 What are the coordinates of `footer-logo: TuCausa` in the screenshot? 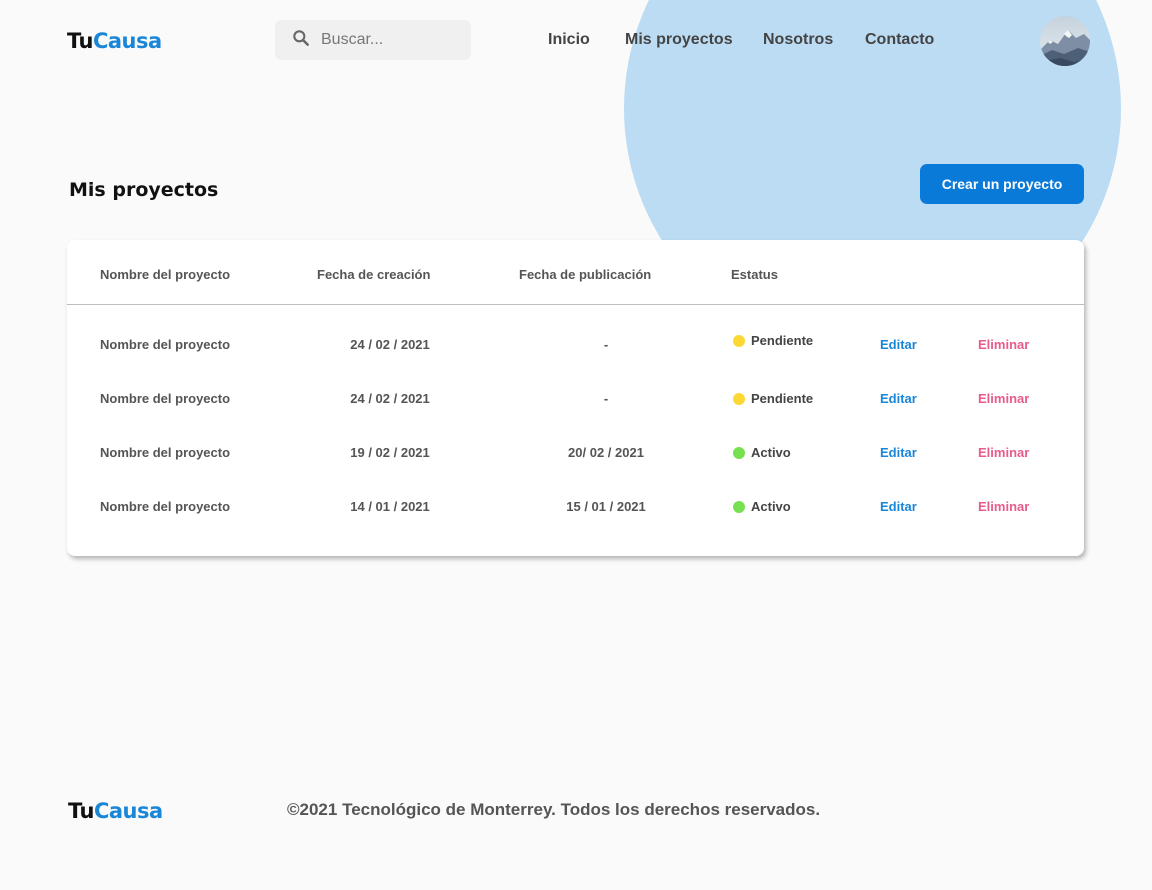 It's located at (115, 811).